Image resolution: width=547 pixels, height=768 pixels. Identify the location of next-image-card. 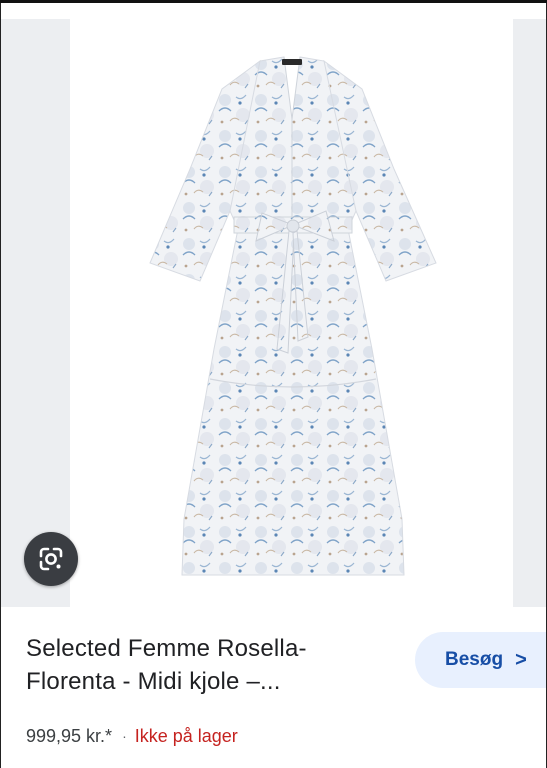
(530, 313).